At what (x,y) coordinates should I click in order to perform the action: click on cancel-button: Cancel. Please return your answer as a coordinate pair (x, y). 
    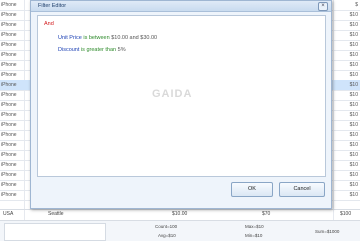
    Looking at the image, I should click on (302, 189).